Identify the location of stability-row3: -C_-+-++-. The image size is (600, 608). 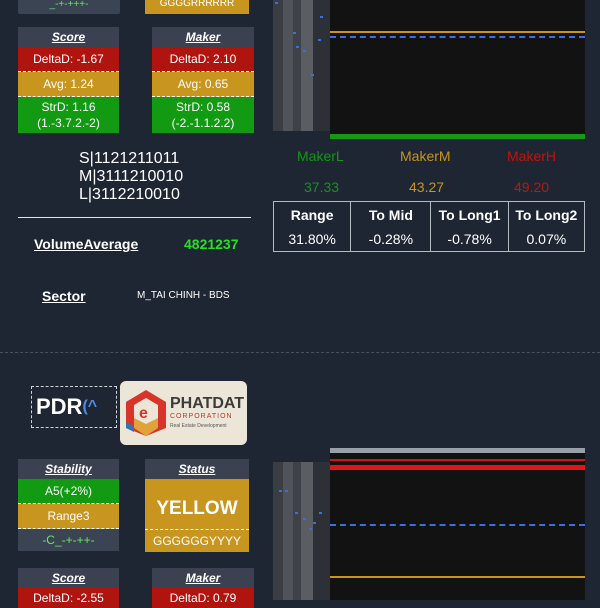
(68, 540).